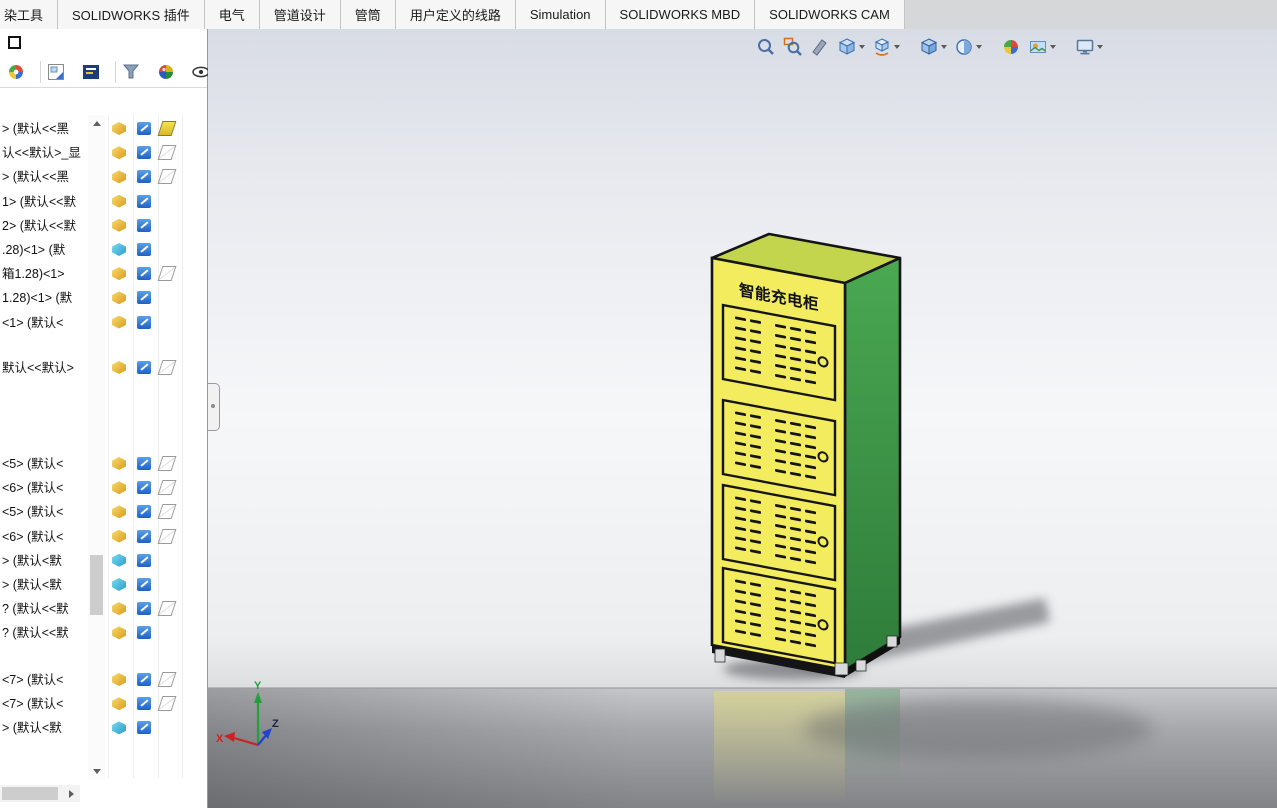 The height and width of the screenshot is (808, 1277). Describe the element at coordinates (680, 14) in the screenshot. I see `tab-solidworks-mbd: SOLIDWORKS MBD` at that location.